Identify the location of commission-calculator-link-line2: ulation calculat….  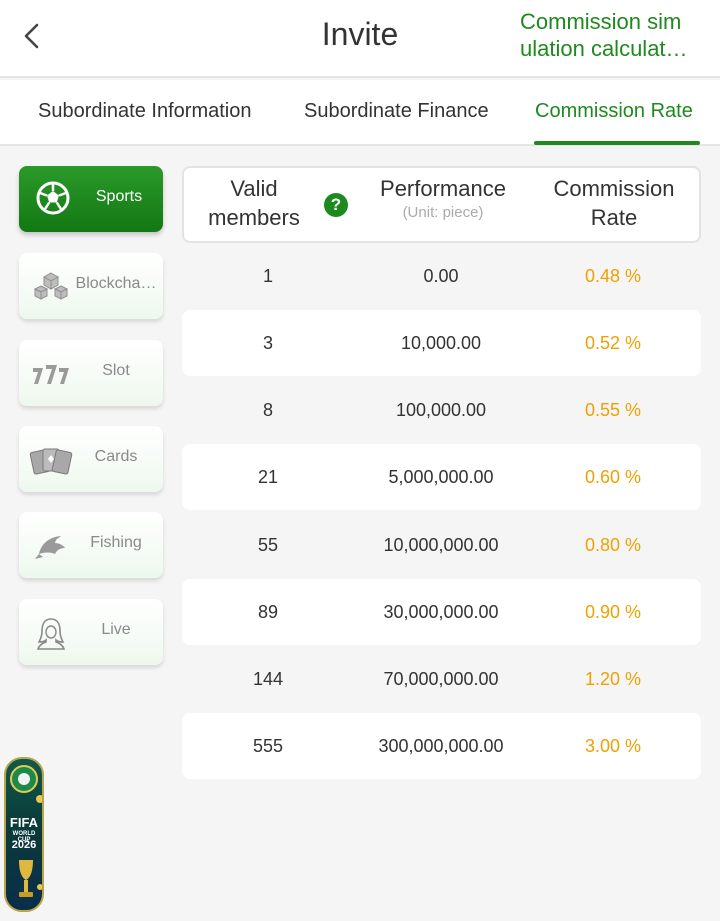
(604, 48).